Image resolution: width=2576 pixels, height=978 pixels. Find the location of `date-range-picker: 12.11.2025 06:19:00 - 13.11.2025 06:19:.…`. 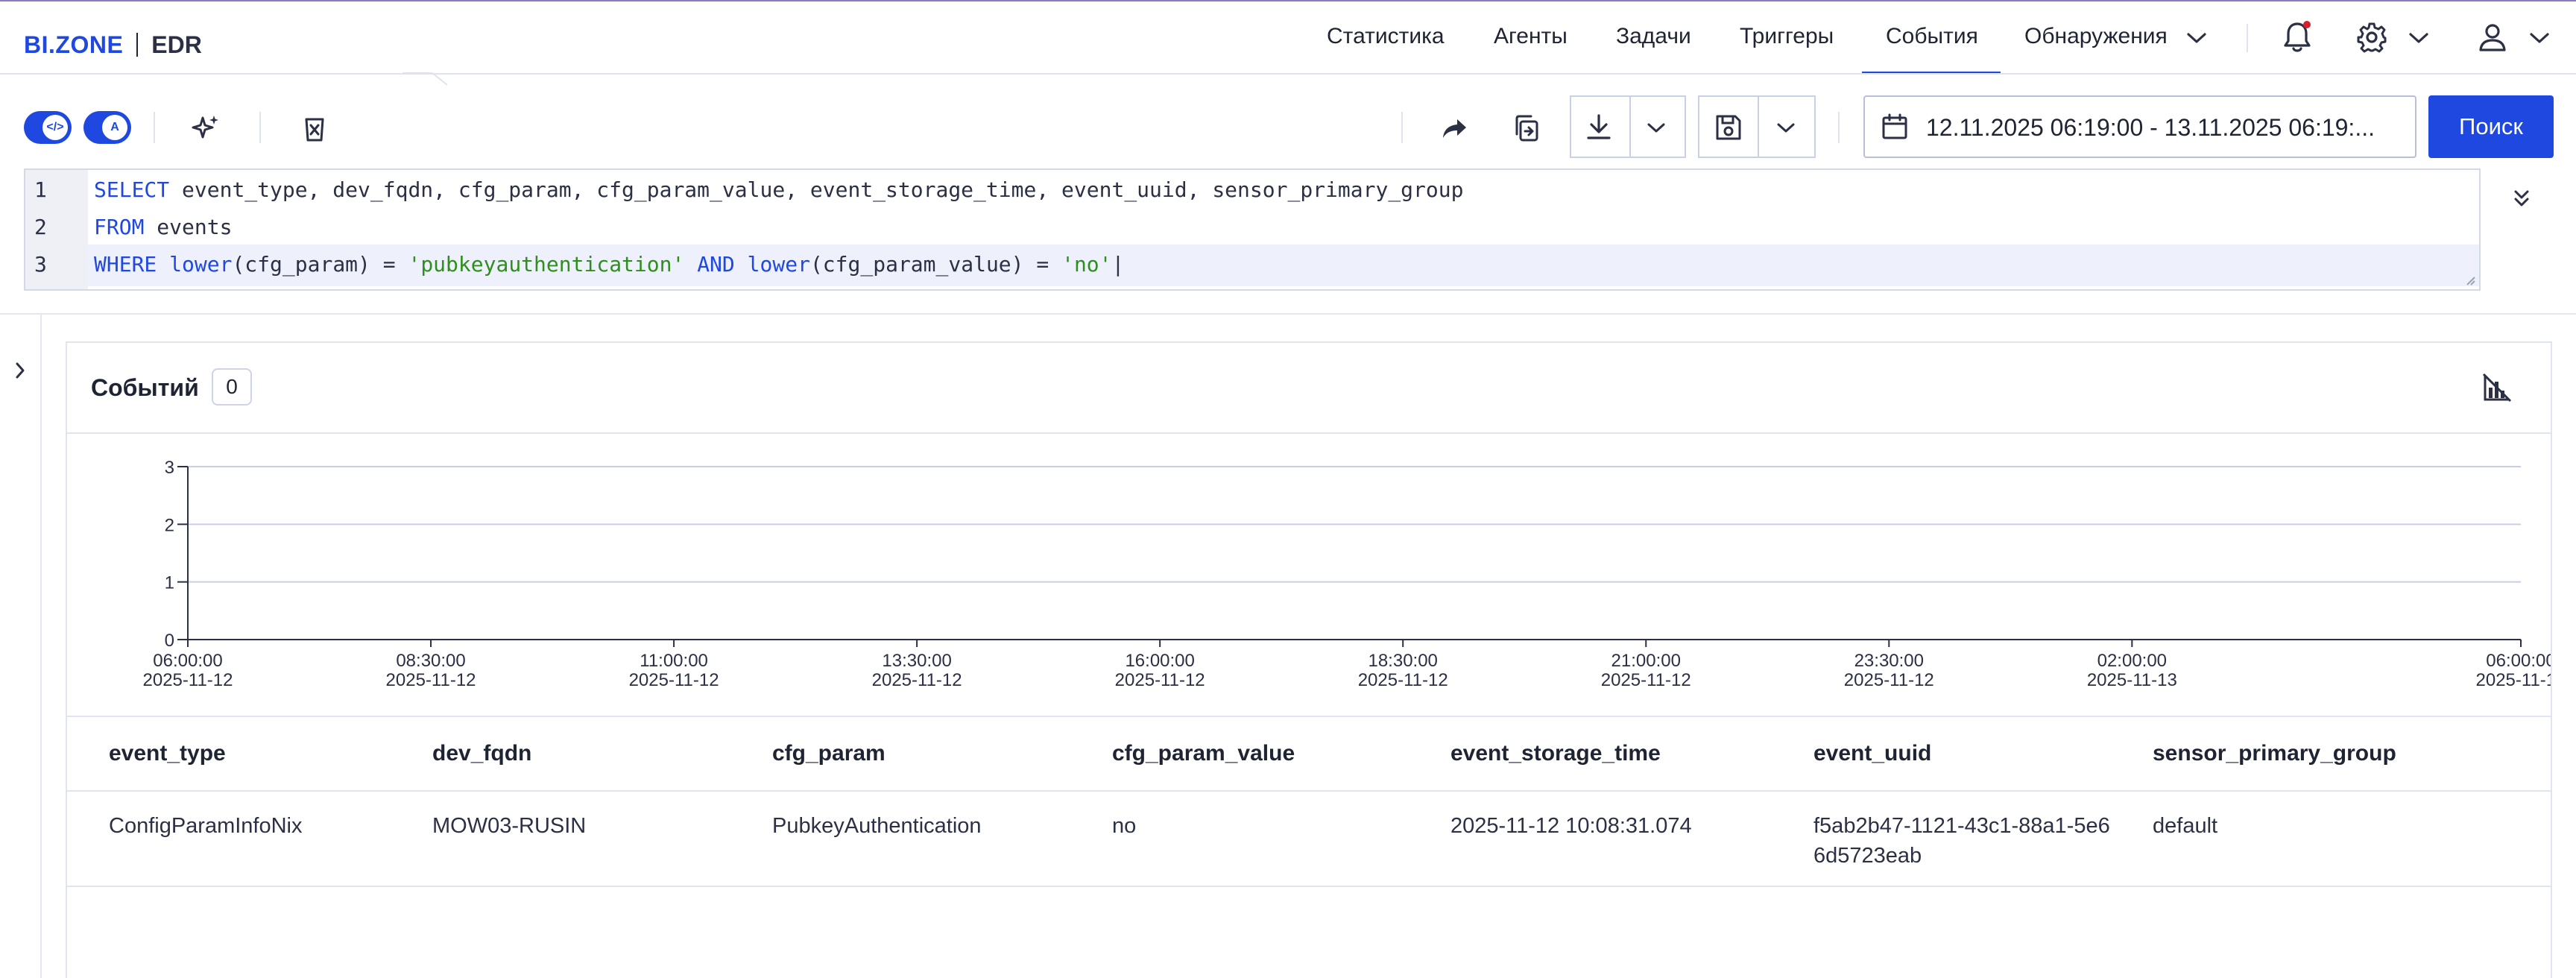

date-range-picker: 12.11.2025 06:19:00 - 13.11.2025 06:19:.… is located at coordinates (2139, 126).